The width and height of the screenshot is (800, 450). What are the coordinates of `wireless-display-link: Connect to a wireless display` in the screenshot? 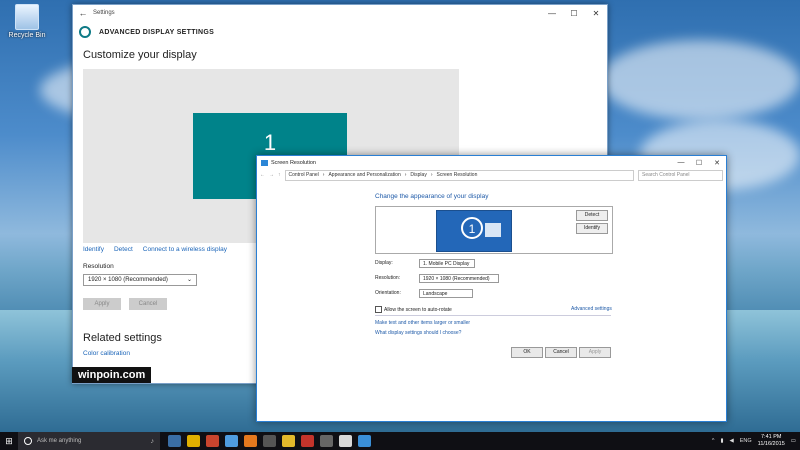 It's located at (185, 249).